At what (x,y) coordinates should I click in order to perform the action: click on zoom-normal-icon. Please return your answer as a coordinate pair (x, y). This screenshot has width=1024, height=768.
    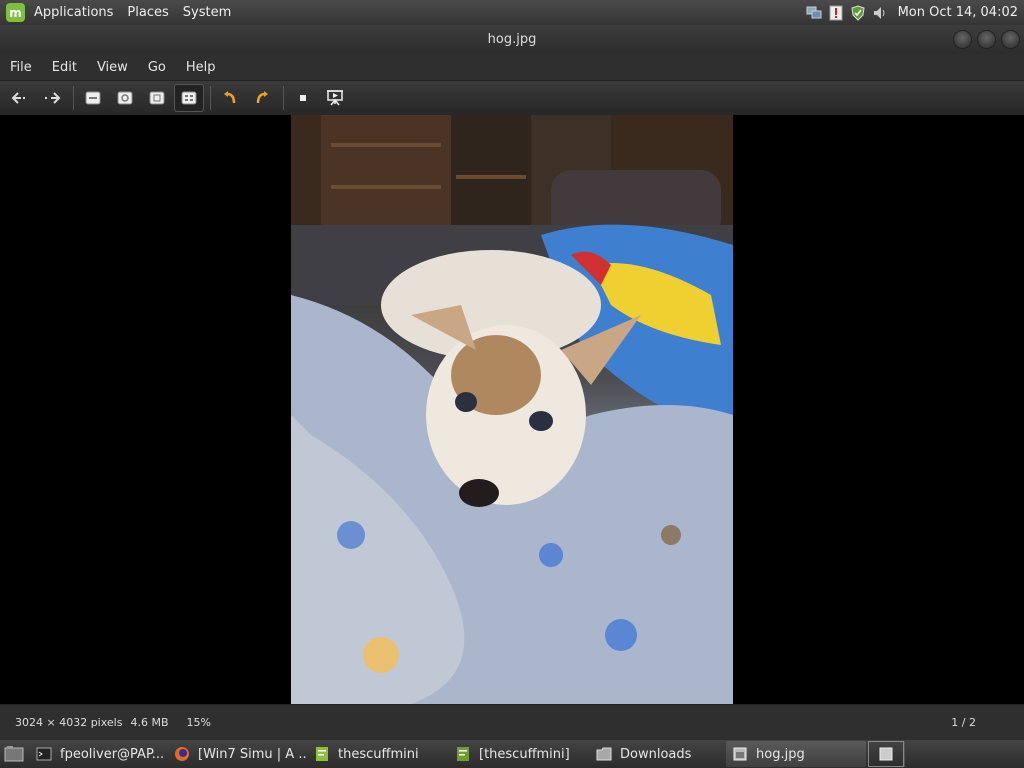
    Looking at the image, I should click on (125, 98).